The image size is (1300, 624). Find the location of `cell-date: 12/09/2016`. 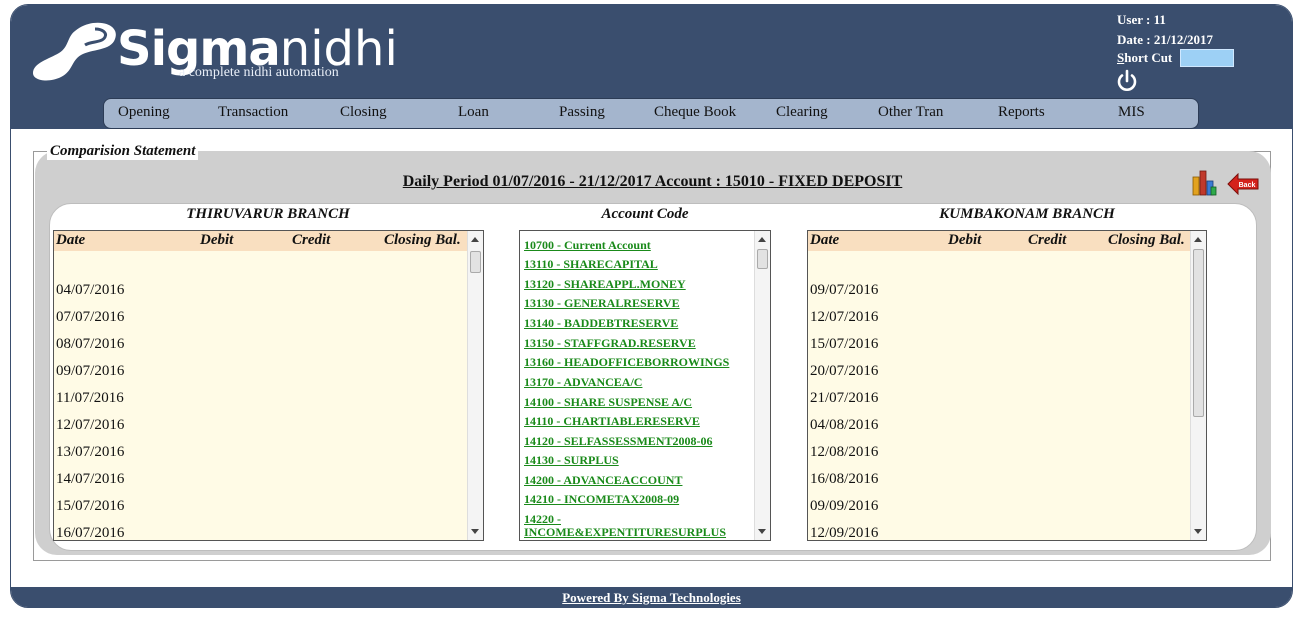

cell-date: 12/09/2016 is located at coordinates (844, 533).